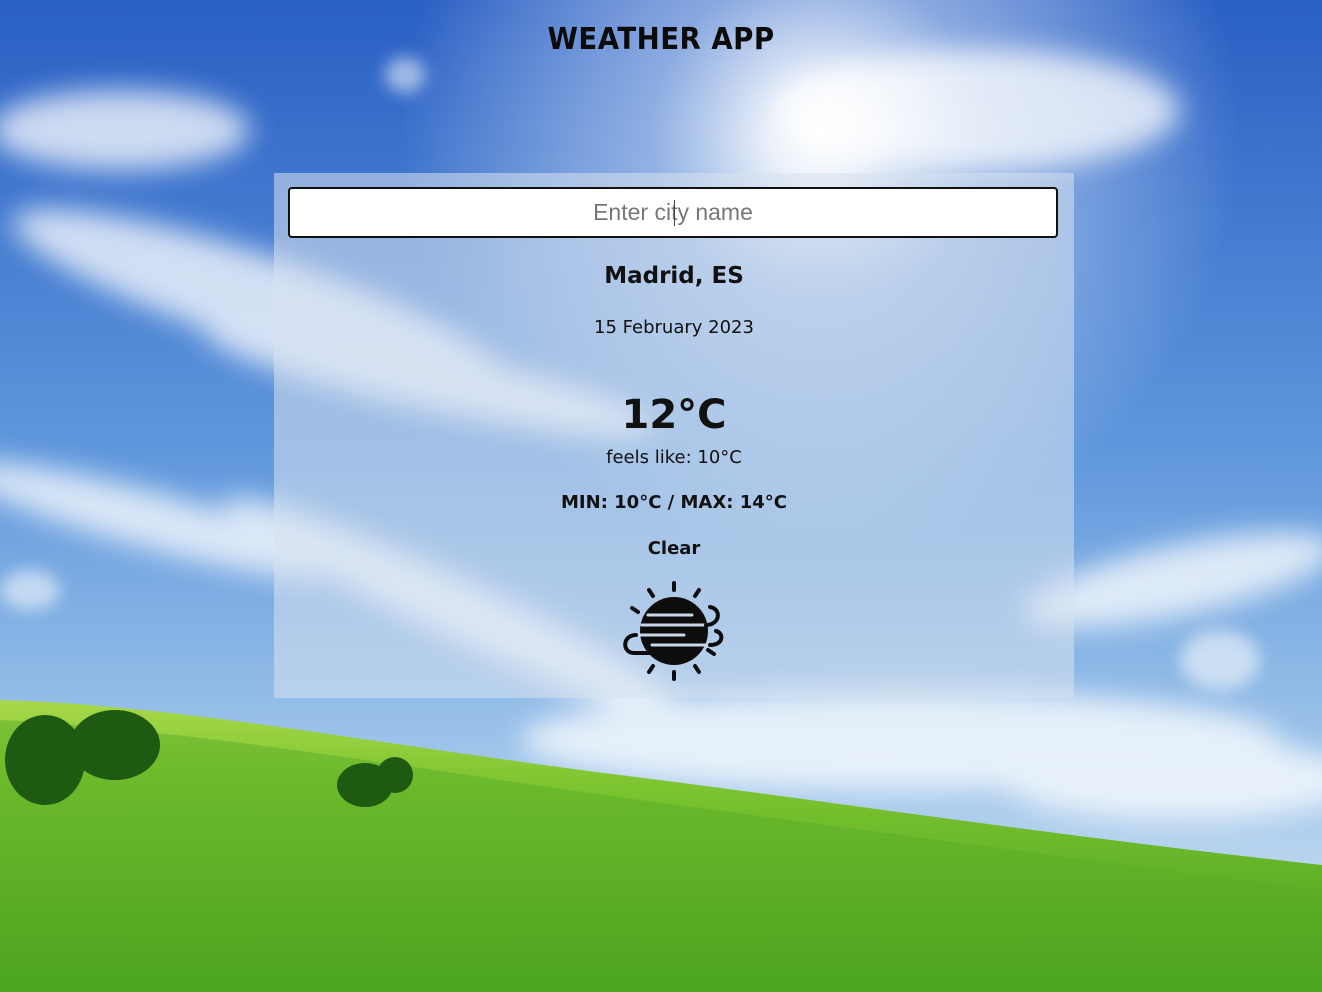 The width and height of the screenshot is (1322, 992). Describe the element at coordinates (674, 457) in the screenshot. I see `feels-like-temperature: feels like: 10°C` at that location.